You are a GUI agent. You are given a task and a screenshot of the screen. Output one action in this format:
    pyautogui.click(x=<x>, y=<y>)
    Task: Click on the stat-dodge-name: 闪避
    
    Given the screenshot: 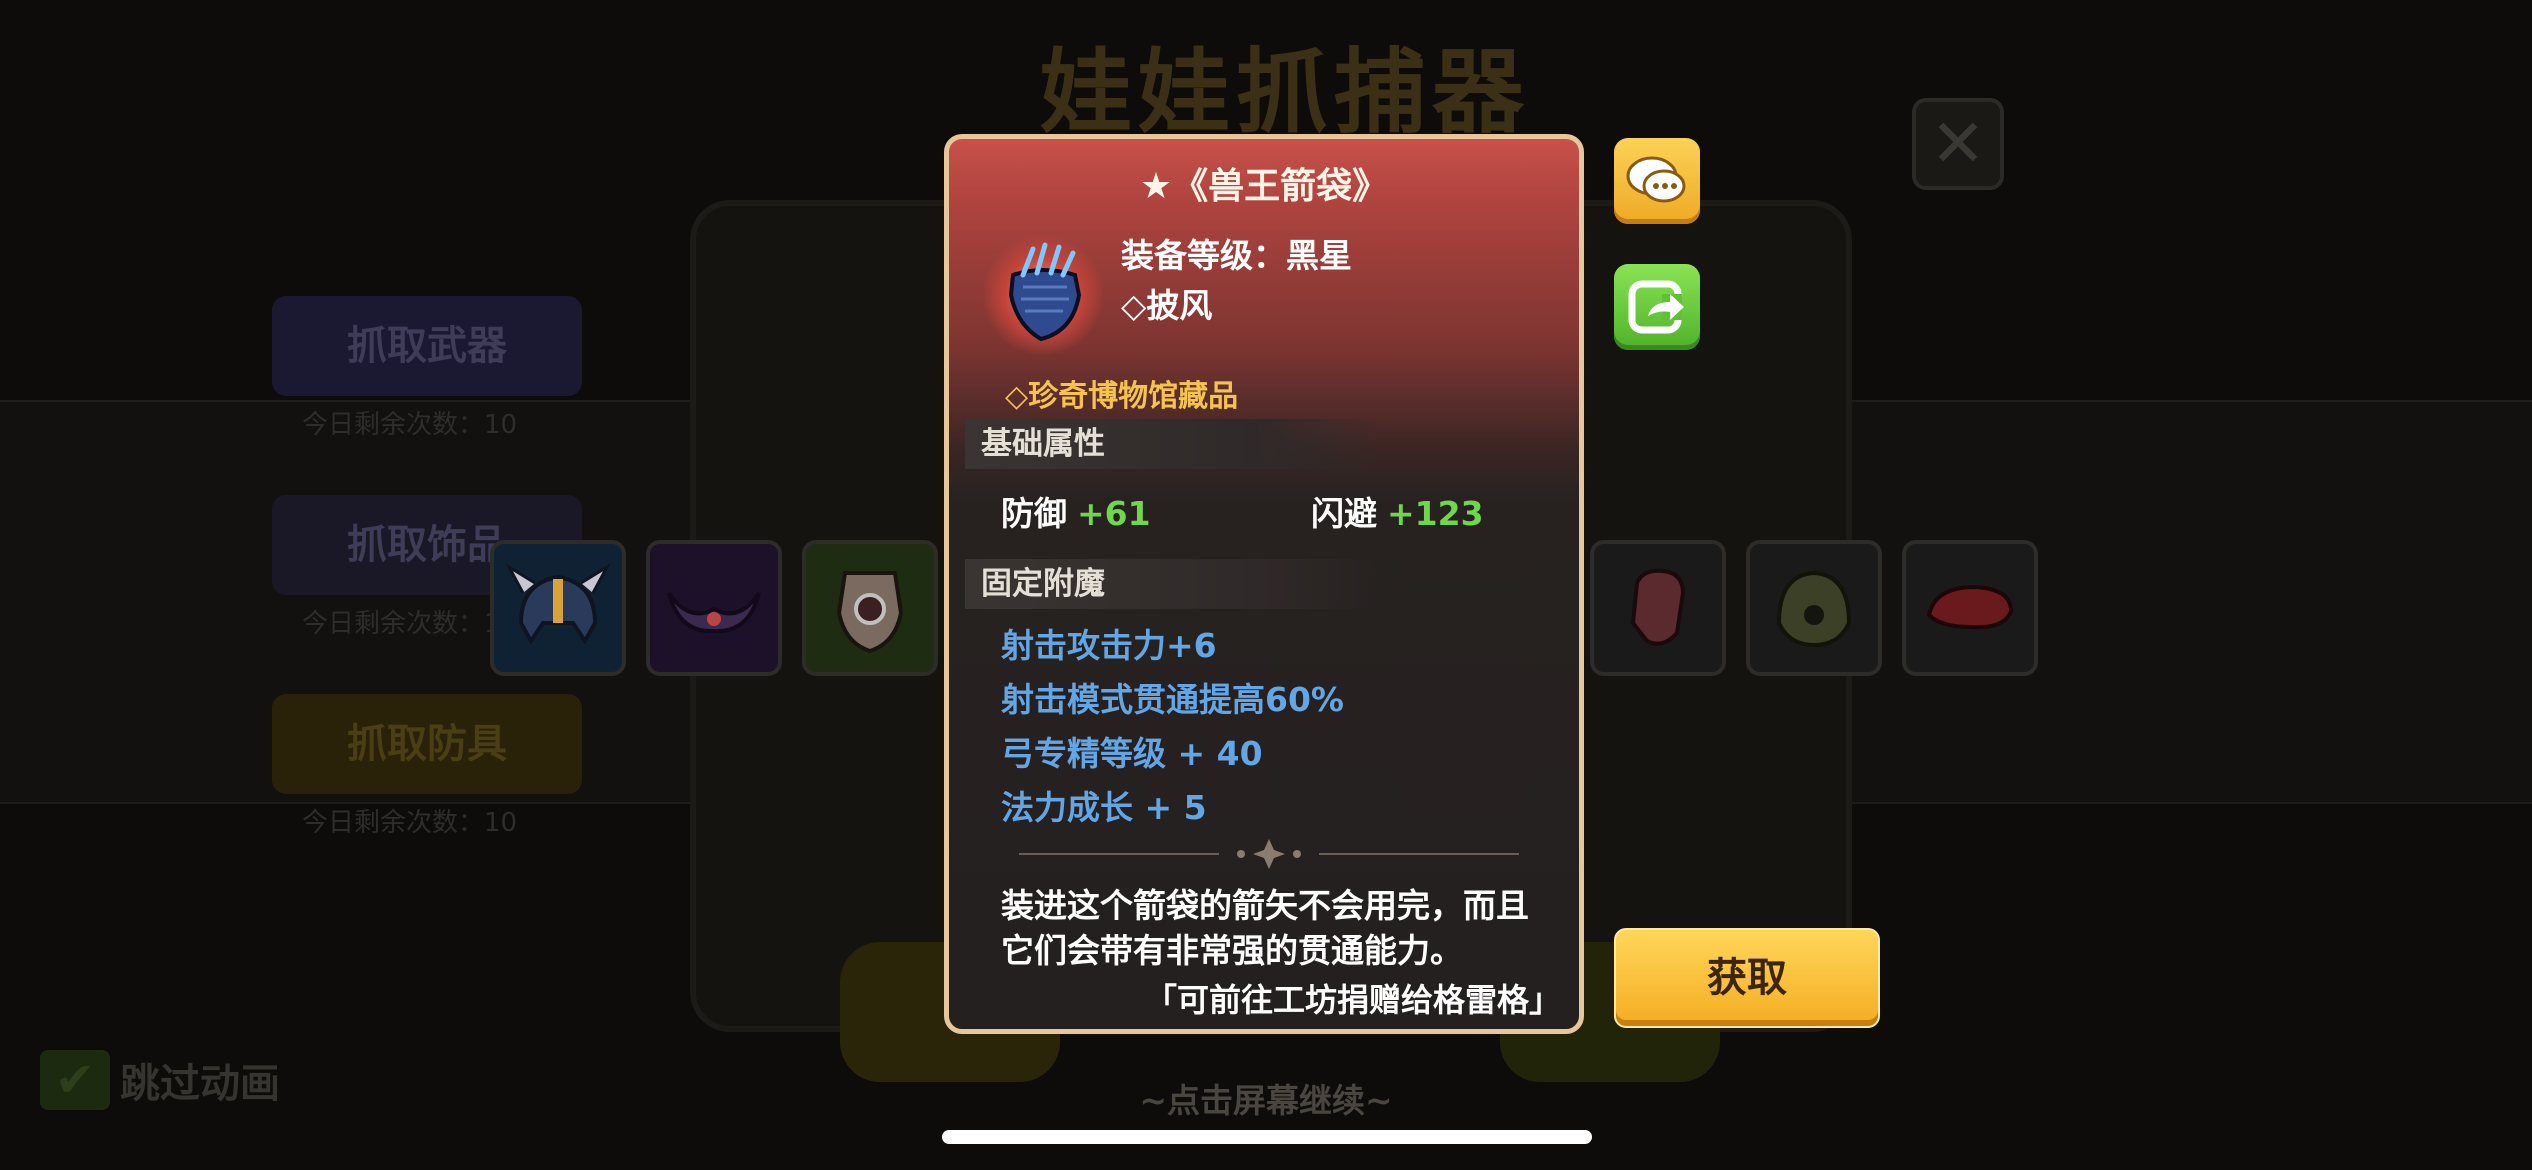 What is the action you would take?
    pyautogui.click(x=1344, y=513)
    